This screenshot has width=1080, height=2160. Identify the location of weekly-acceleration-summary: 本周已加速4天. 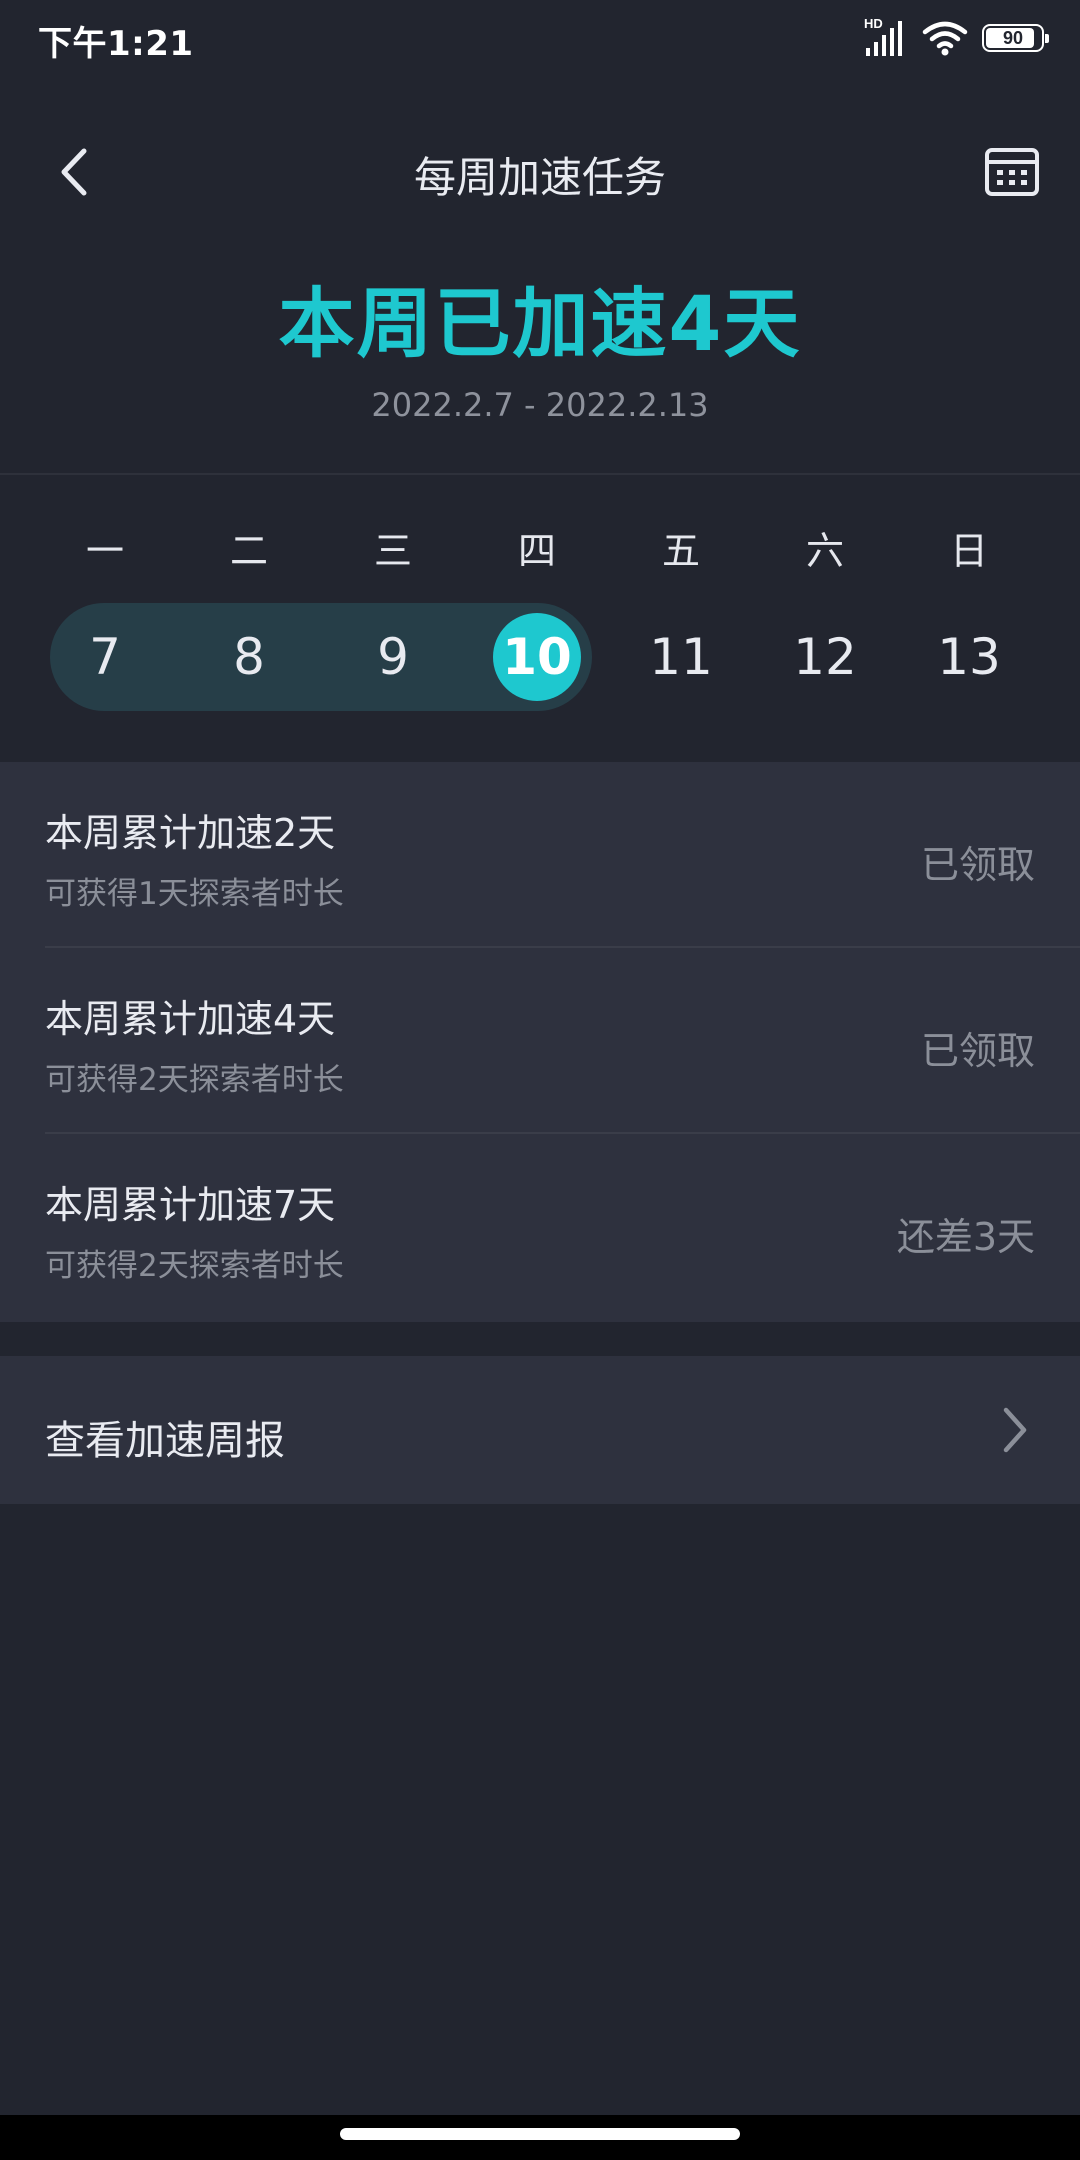
(540, 323).